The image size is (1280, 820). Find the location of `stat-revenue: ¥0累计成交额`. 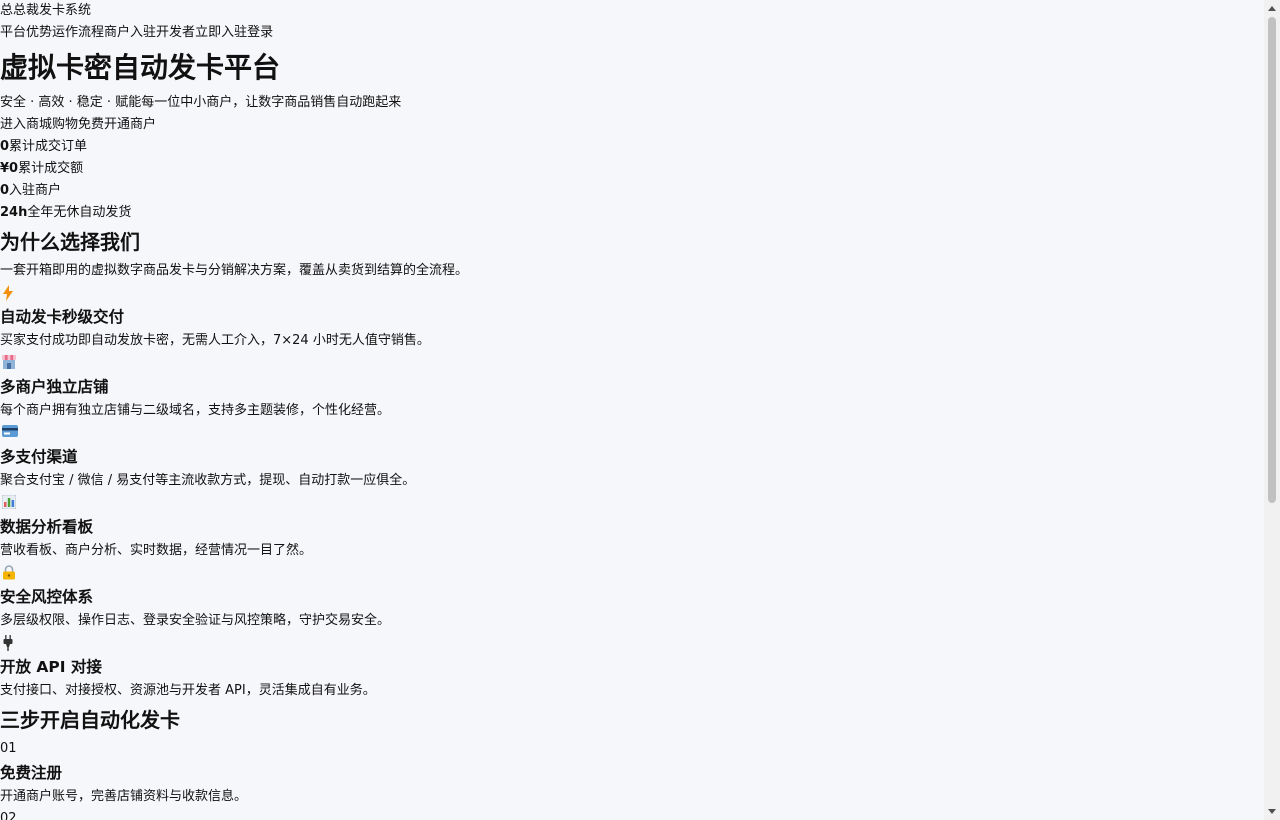

stat-revenue: ¥0累计成交额 is located at coordinates (632, 169).